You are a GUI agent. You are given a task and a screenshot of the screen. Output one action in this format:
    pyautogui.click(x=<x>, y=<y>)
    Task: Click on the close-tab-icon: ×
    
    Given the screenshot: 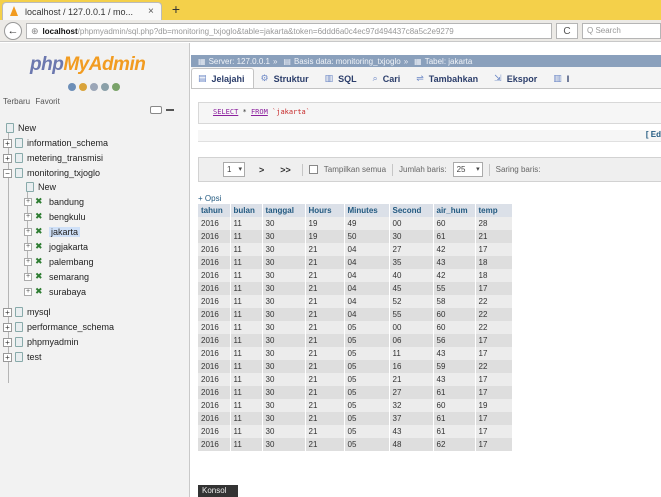 What is the action you would take?
    pyautogui.click(x=151, y=11)
    